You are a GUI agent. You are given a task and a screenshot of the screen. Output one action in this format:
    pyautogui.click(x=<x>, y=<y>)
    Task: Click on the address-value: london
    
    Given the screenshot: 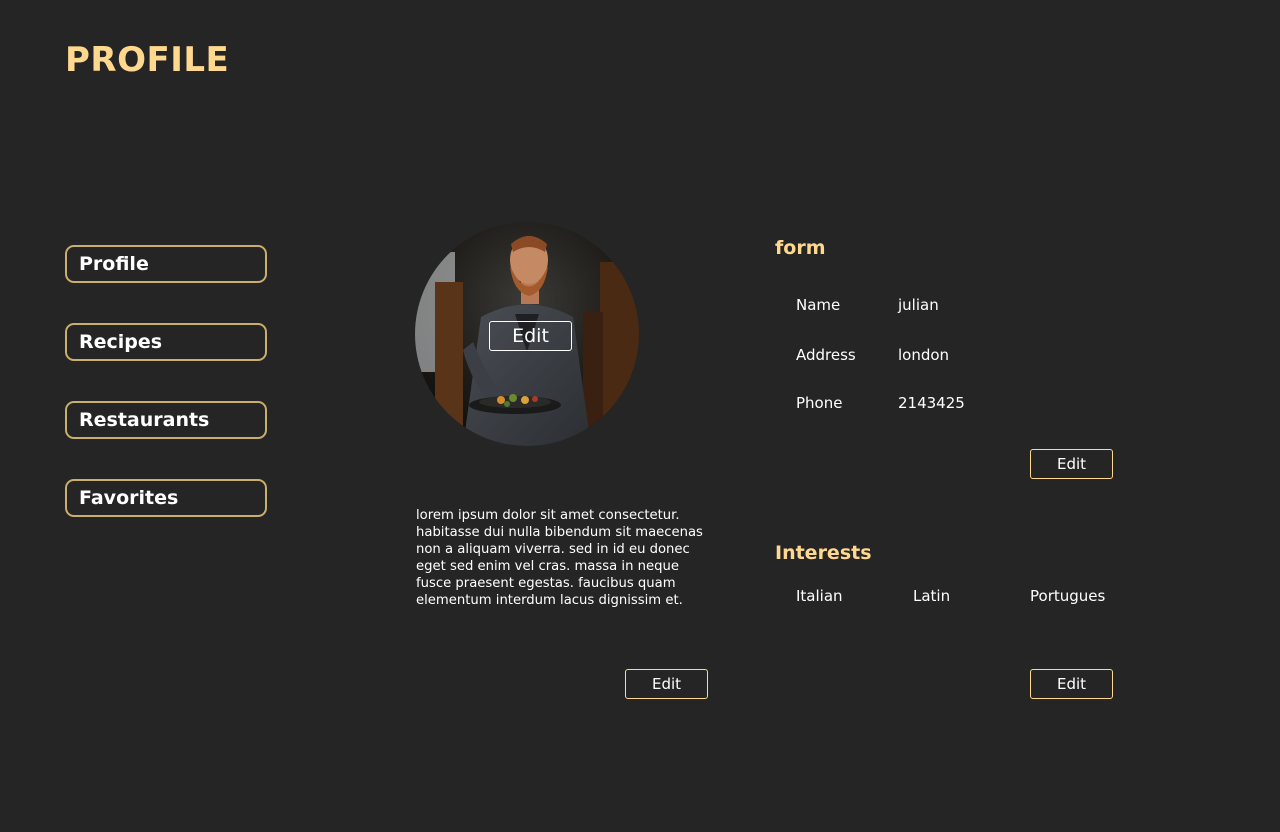 What is the action you would take?
    pyautogui.click(x=924, y=355)
    